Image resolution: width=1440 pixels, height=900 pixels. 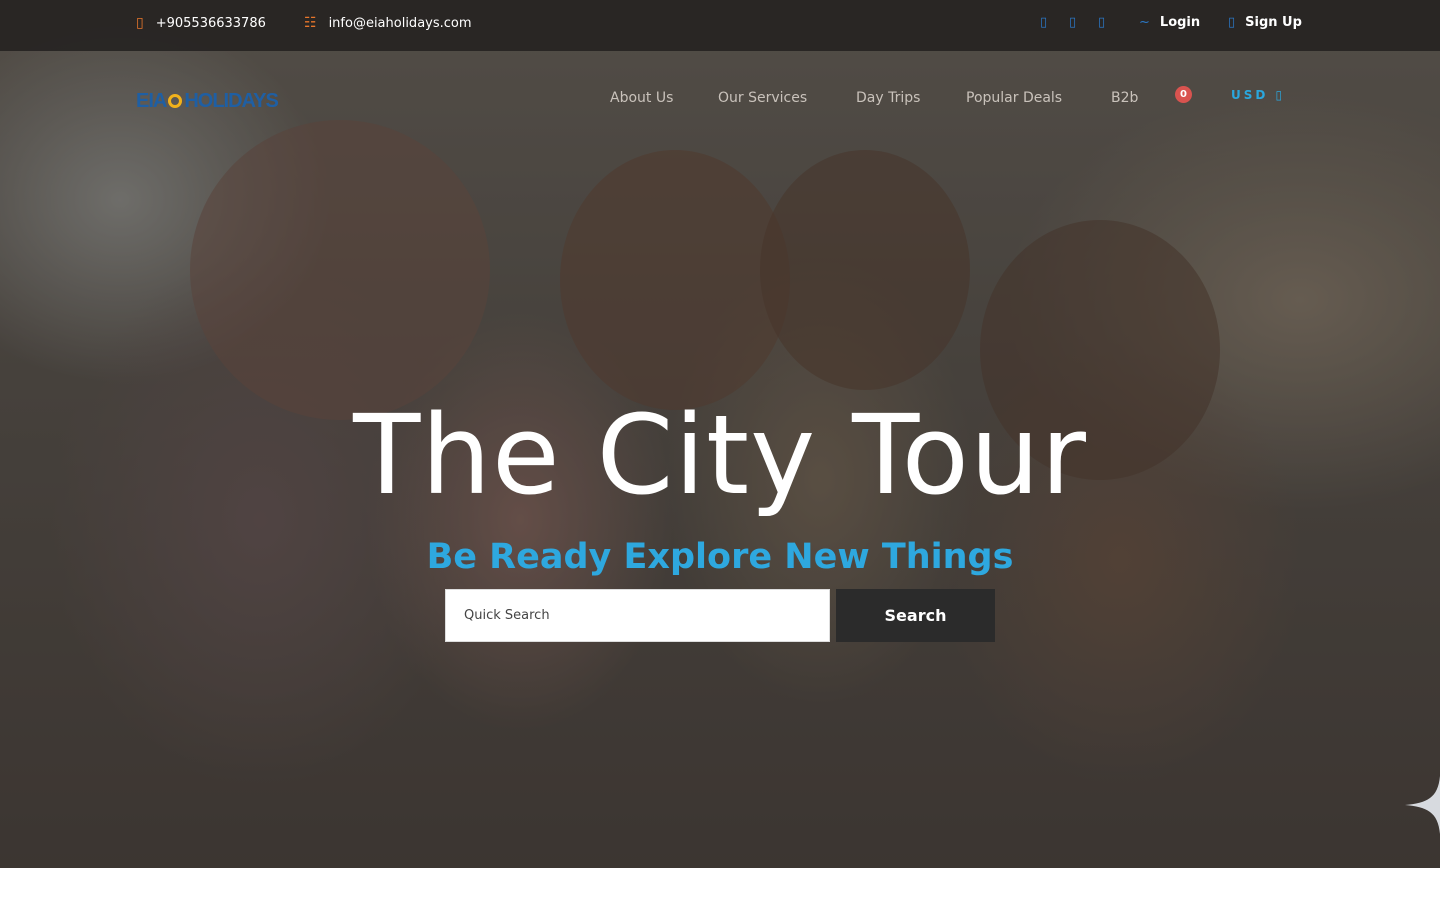 What do you see at coordinates (720, 455) in the screenshot?
I see `hero-title: The City Tour` at bounding box center [720, 455].